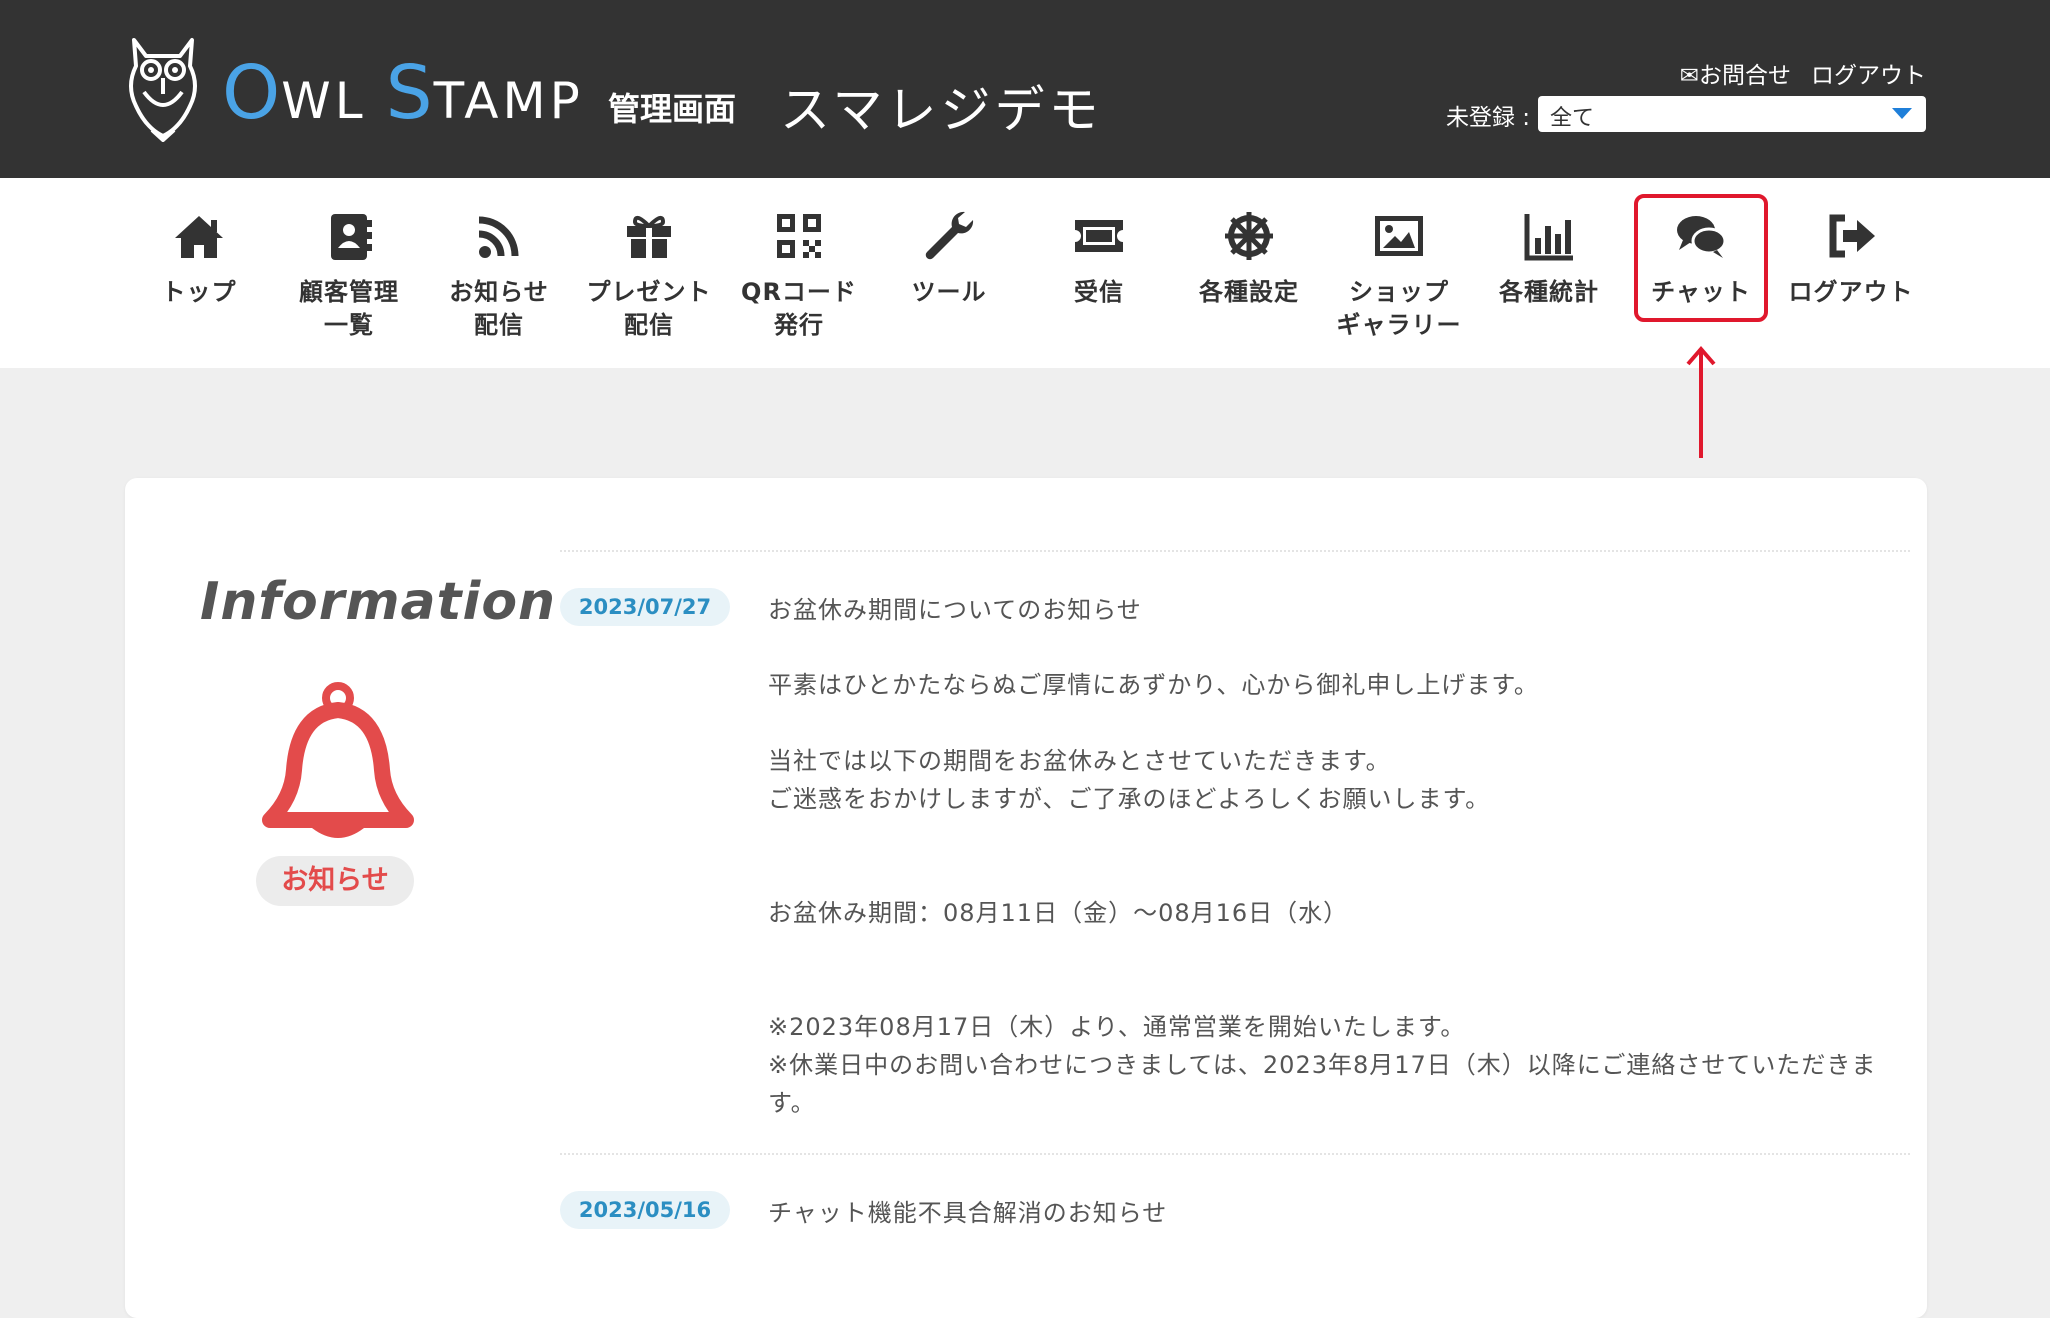 The width and height of the screenshot is (2050, 1318). Describe the element at coordinates (949, 273) in the screenshot. I see `nav-item-tools: ツール` at that location.